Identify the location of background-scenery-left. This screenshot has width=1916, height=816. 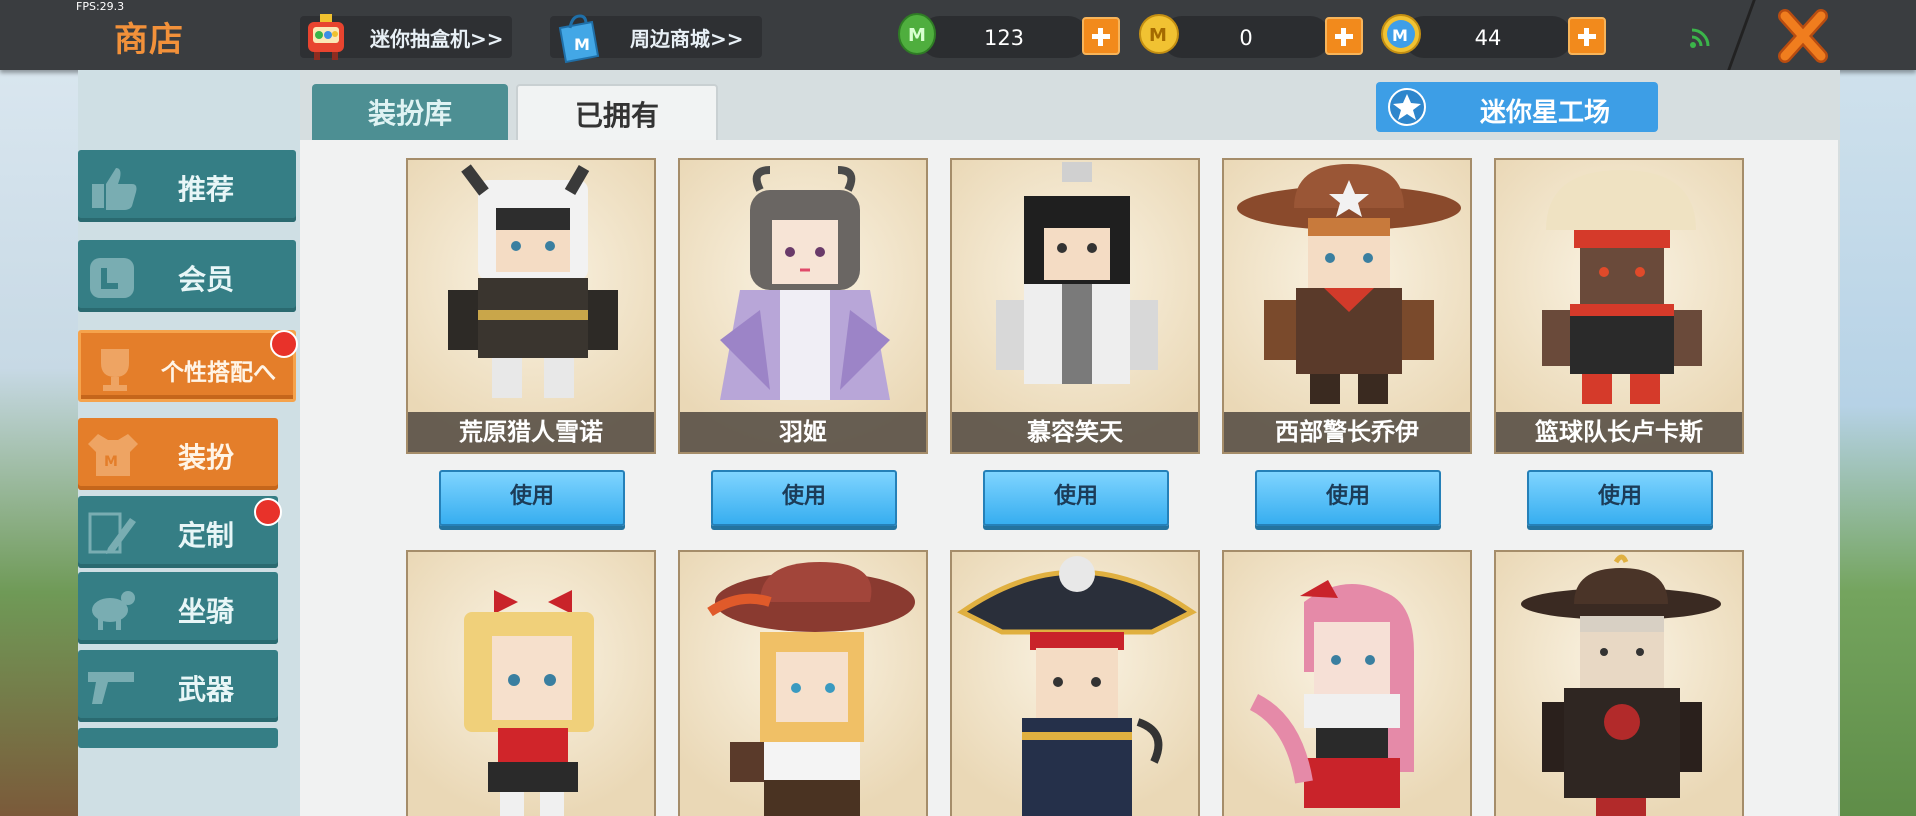
(39, 443).